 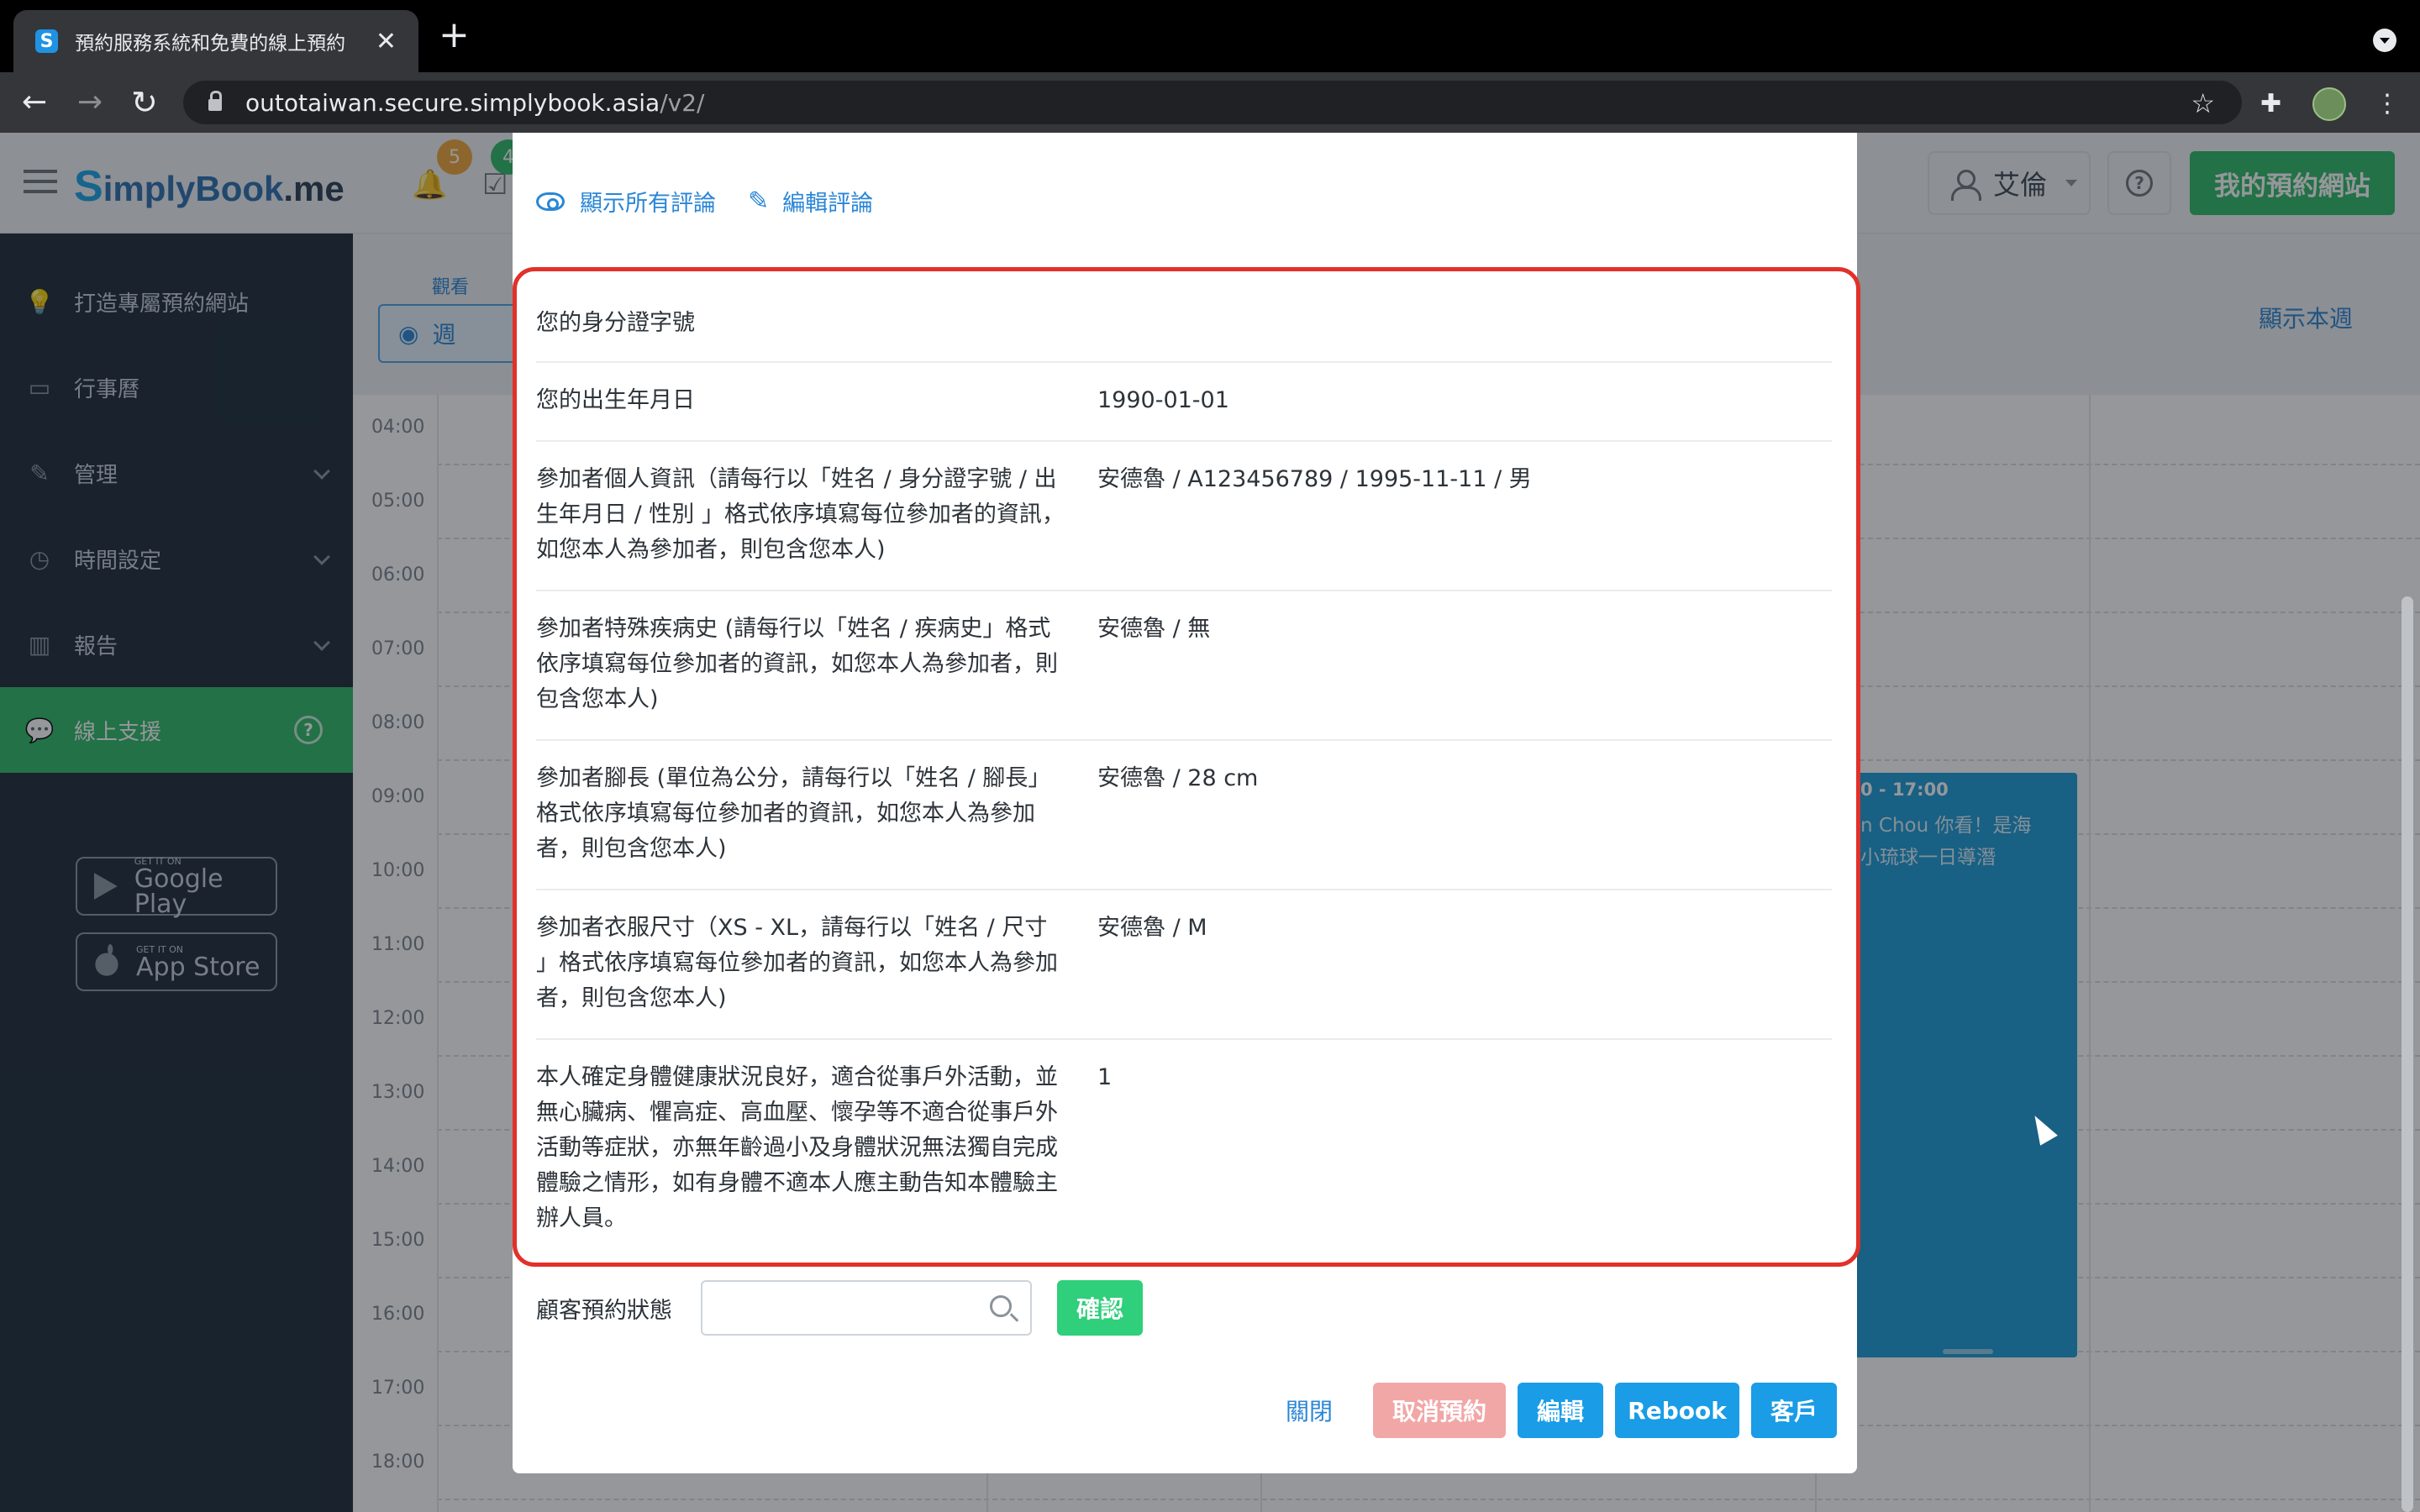 I want to click on new-tab-button: +, so click(x=454, y=35).